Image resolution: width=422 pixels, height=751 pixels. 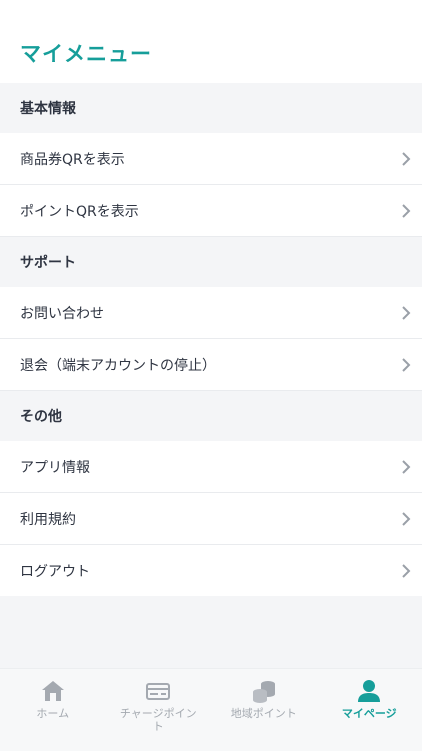 I want to click on menu-item-terms: 利用規約, so click(x=211, y=519).